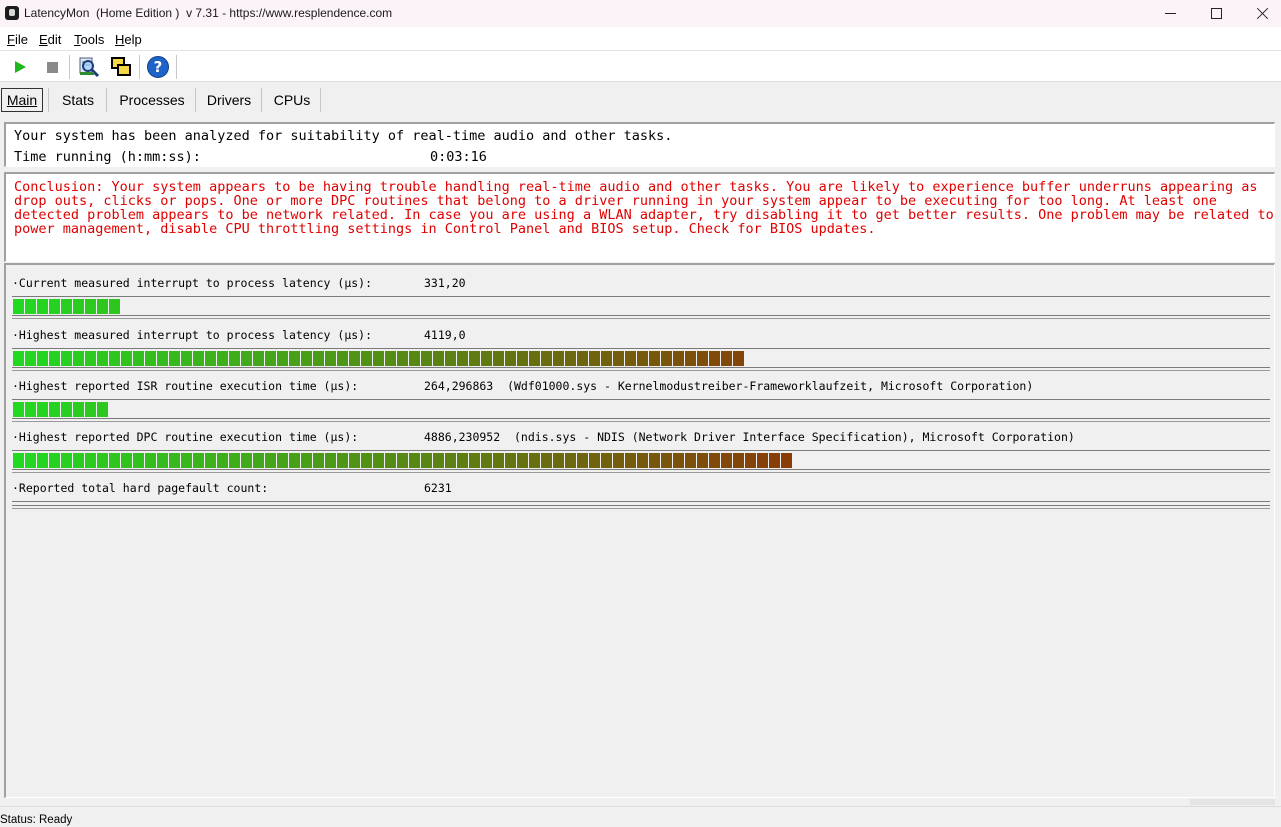 Image resolution: width=1281 pixels, height=827 pixels. I want to click on window-button, so click(121, 67).